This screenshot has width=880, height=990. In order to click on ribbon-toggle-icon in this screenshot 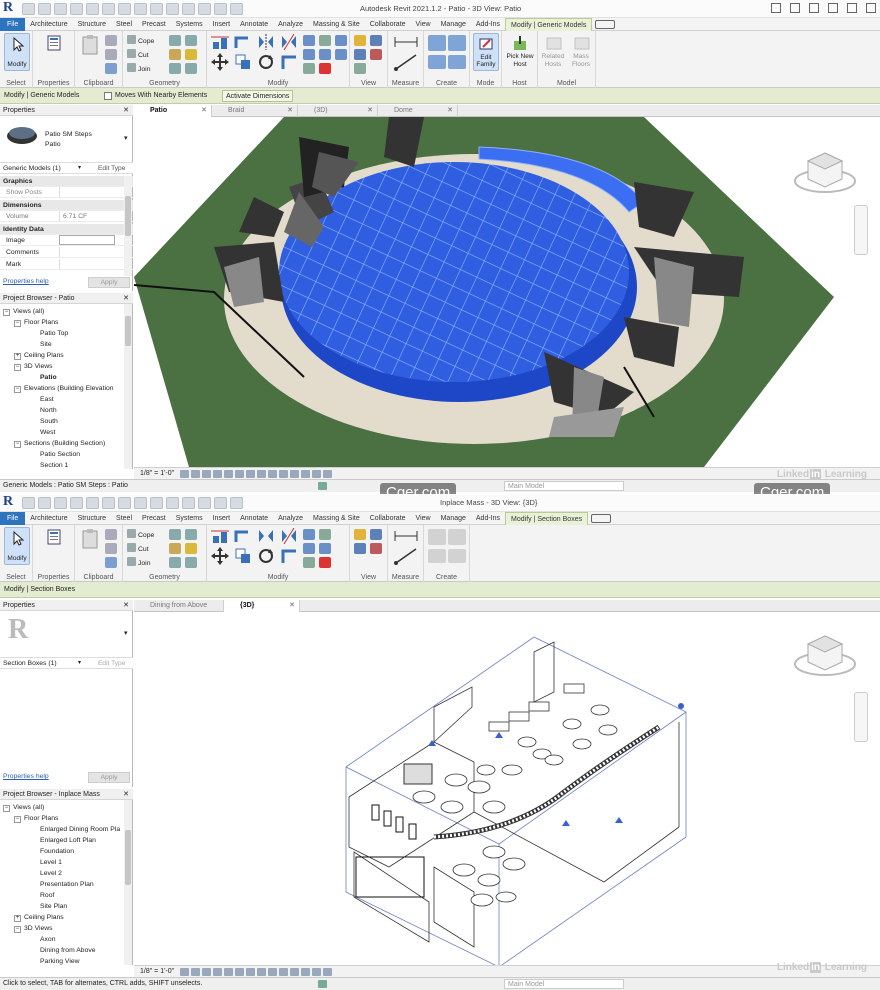, I will do `click(605, 24)`.